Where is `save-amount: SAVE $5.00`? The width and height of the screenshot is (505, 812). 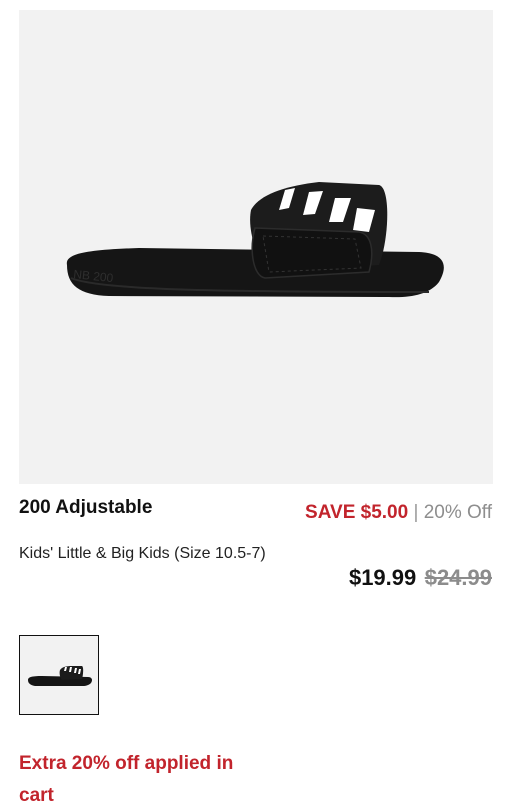 save-amount: SAVE $5.00 is located at coordinates (357, 512).